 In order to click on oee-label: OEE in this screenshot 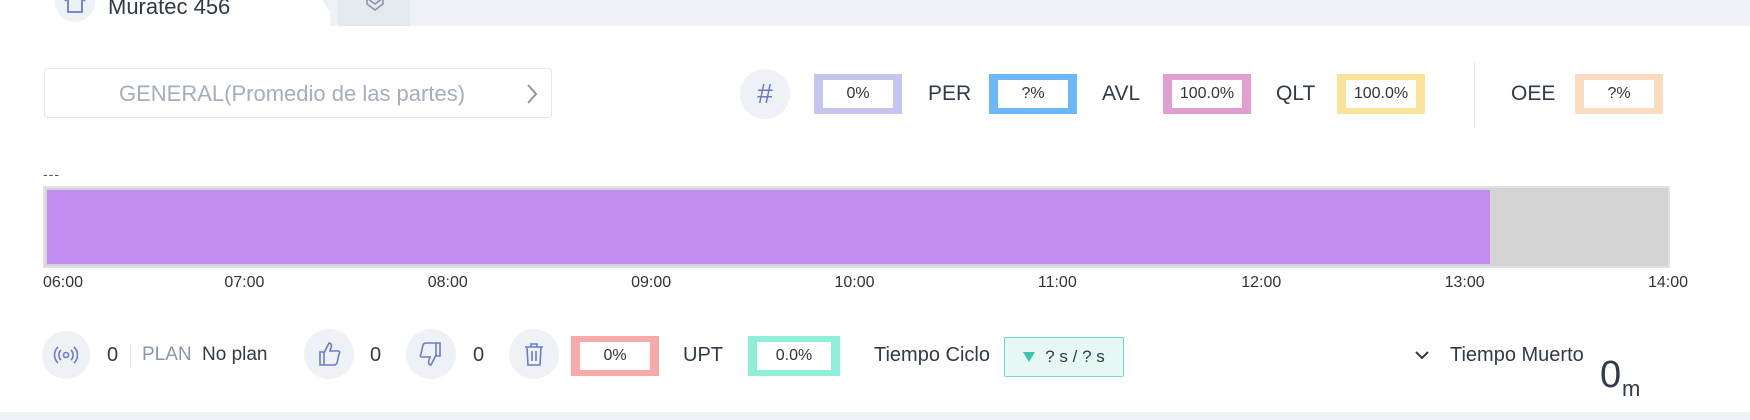, I will do `click(1533, 93)`.